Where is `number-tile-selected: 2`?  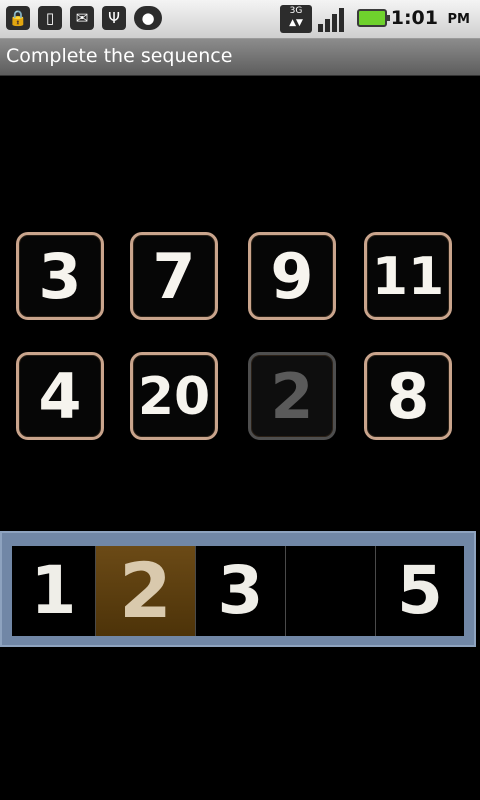
number-tile-selected: 2 is located at coordinates (292, 396).